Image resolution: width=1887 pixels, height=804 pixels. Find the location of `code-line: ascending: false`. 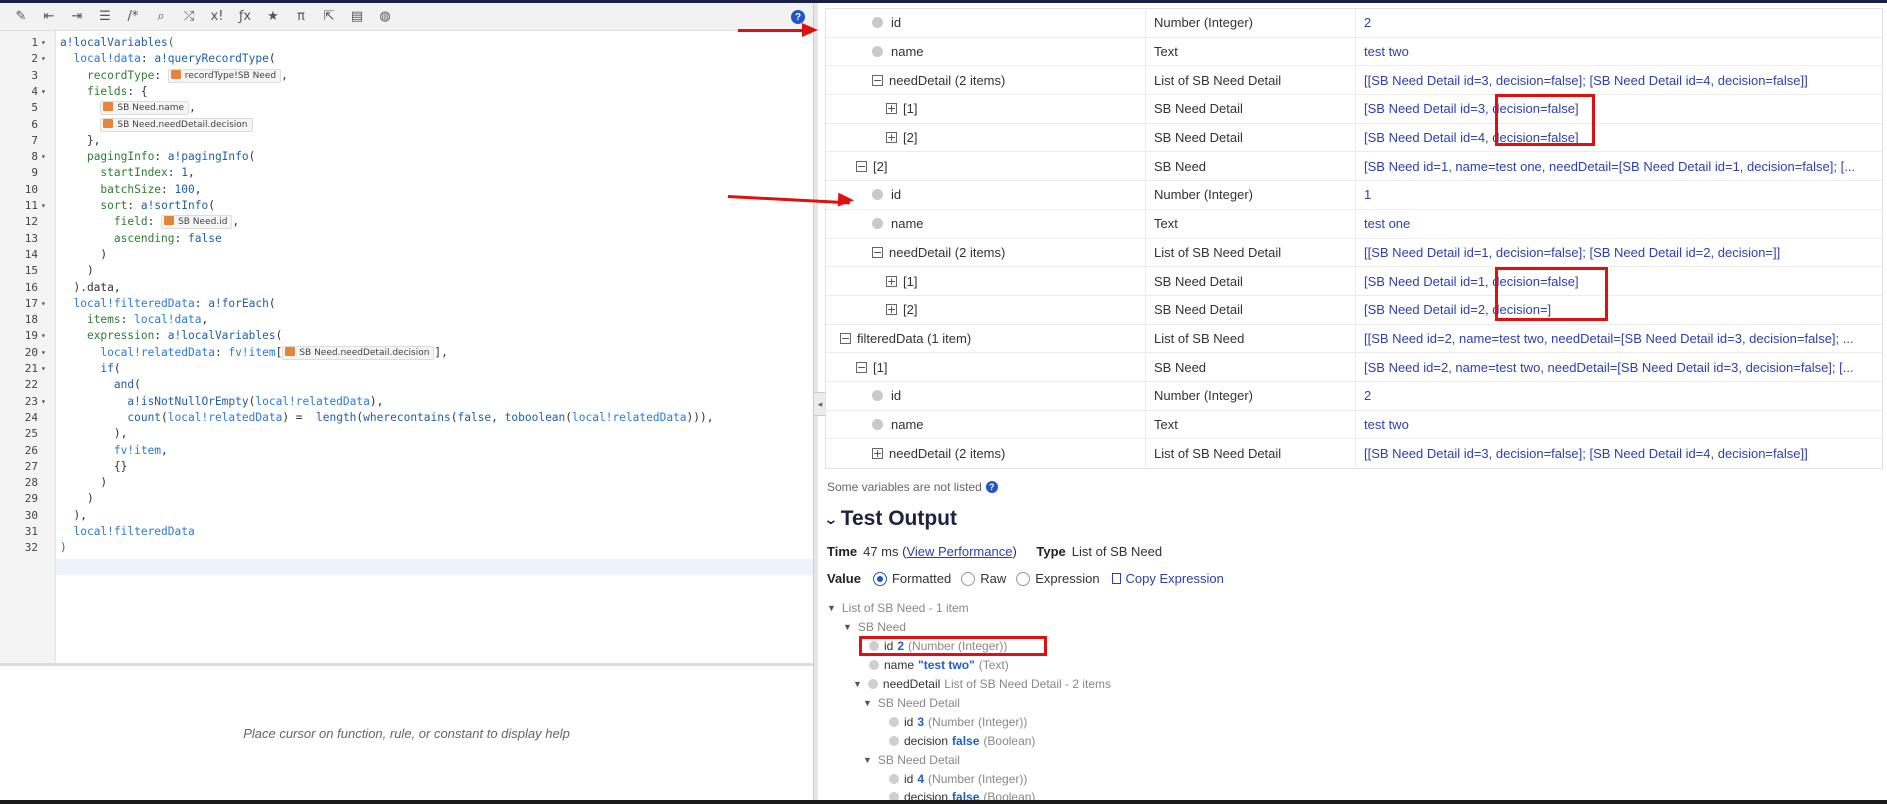

code-line: ascending: false is located at coordinates (141, 239).